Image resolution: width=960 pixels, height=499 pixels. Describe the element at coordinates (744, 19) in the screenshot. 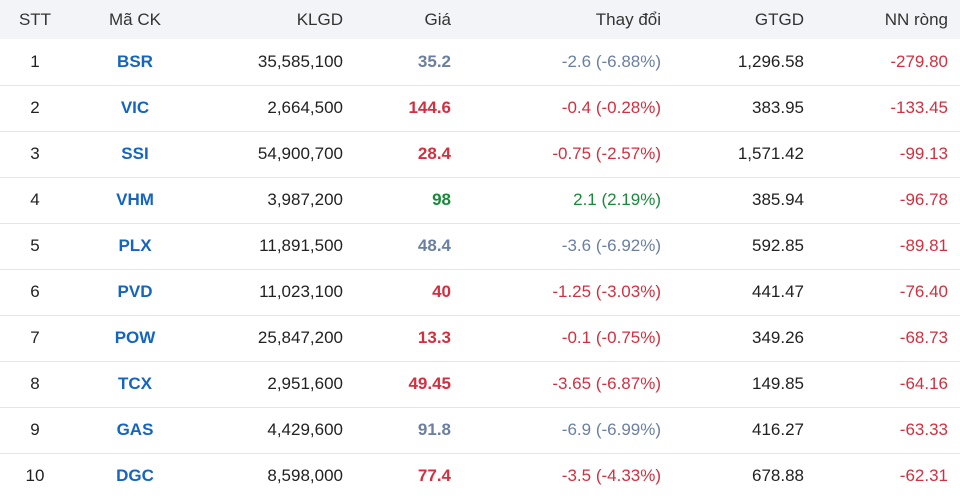

I see `header-gtgd: GTGD` at that location.